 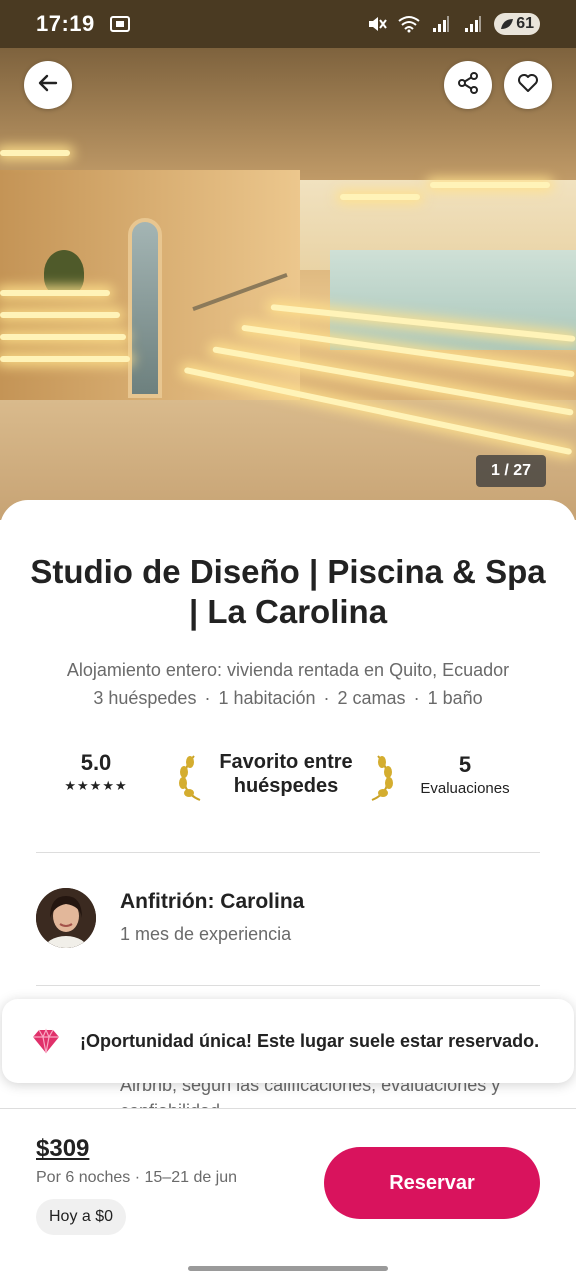 I want to click on gem-icon, so click(x=46, y=1041).